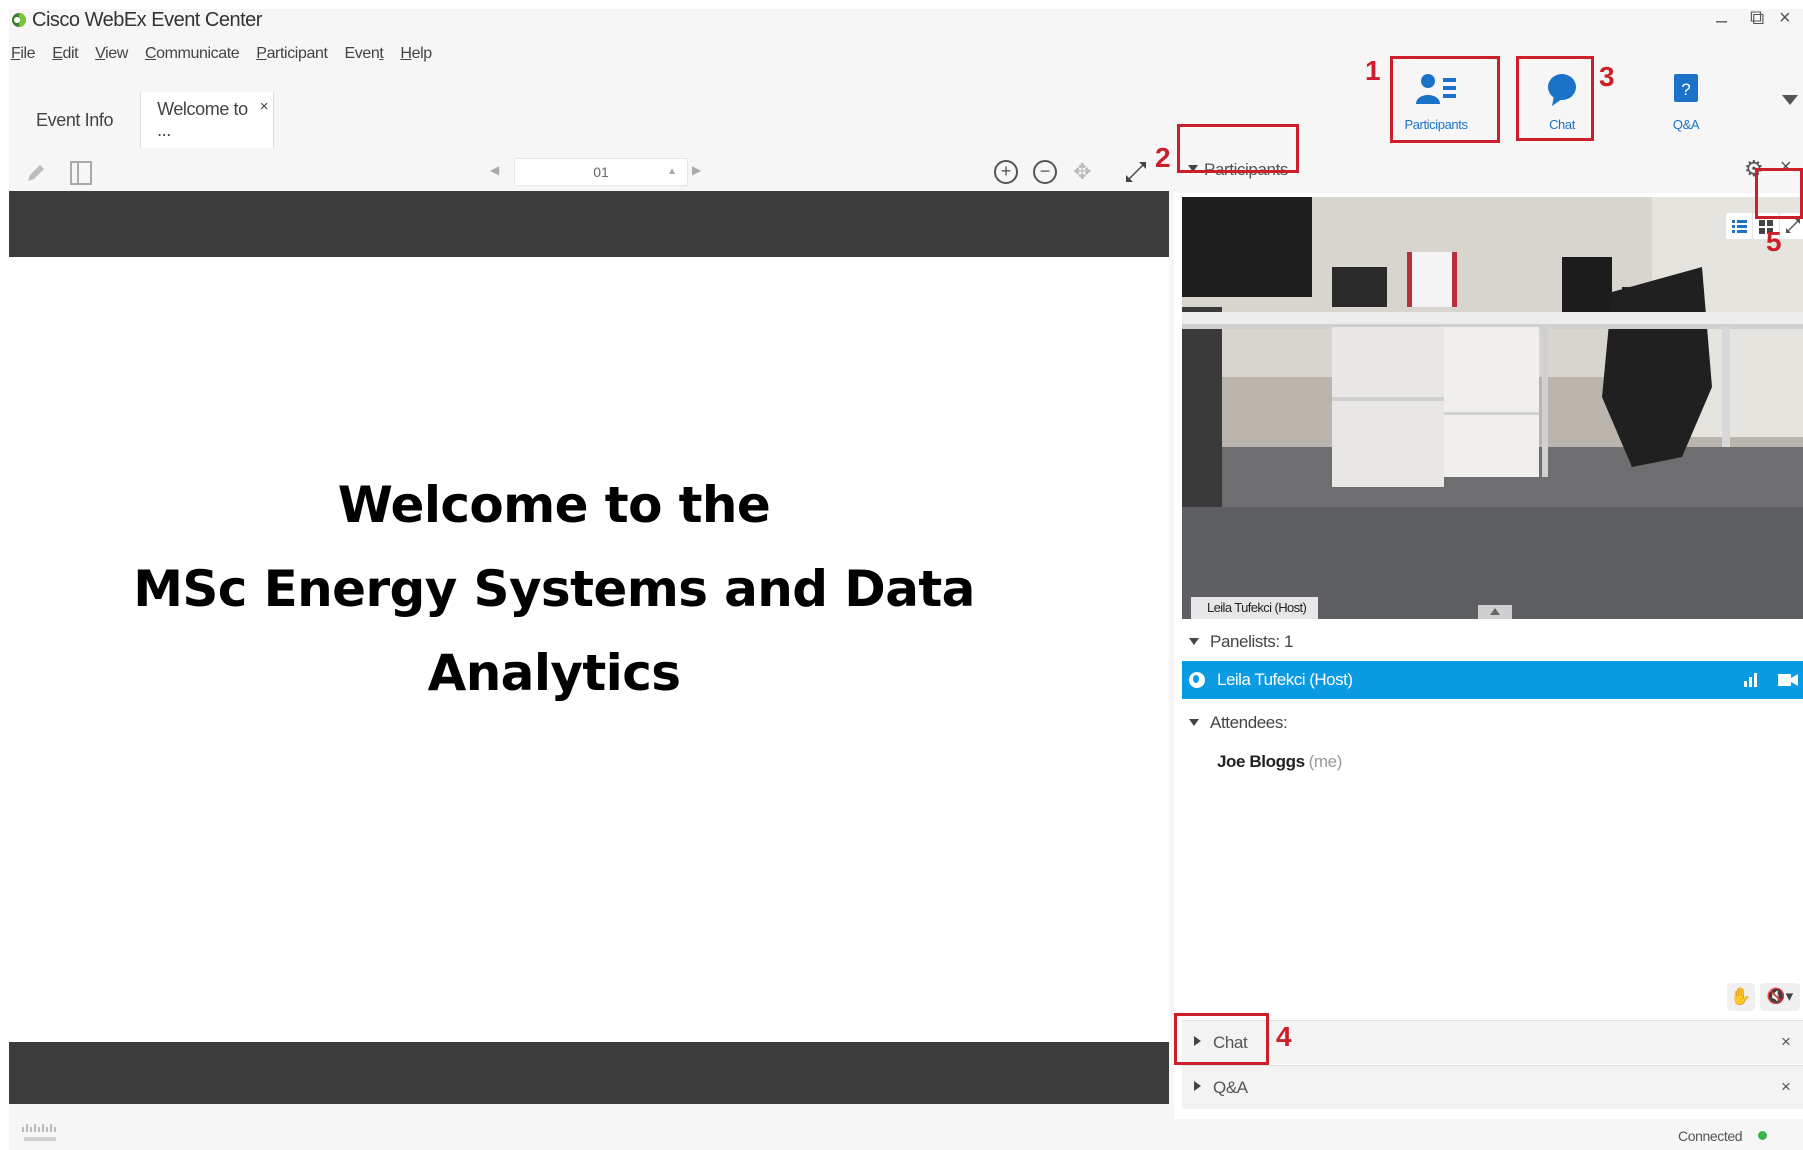 The width and height of the screenshot is (1803, 1150). What do you see at coordinates (1136, 172) in the screenshot?
I see `fullscreen-expand-icon` at bounding box center [1136, 172].